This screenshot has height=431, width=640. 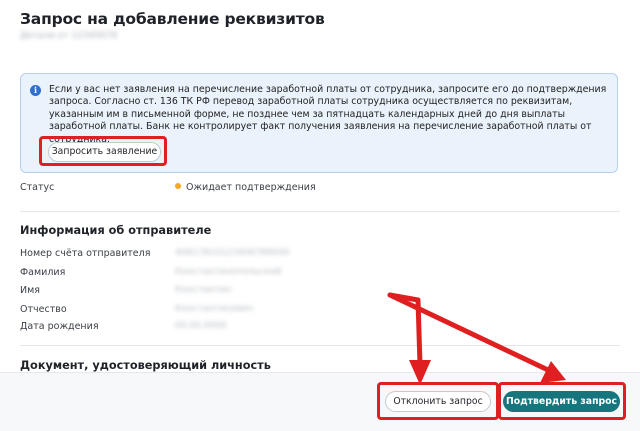 I want to click on field-value-name: Константин, so click(x=203, y=290).